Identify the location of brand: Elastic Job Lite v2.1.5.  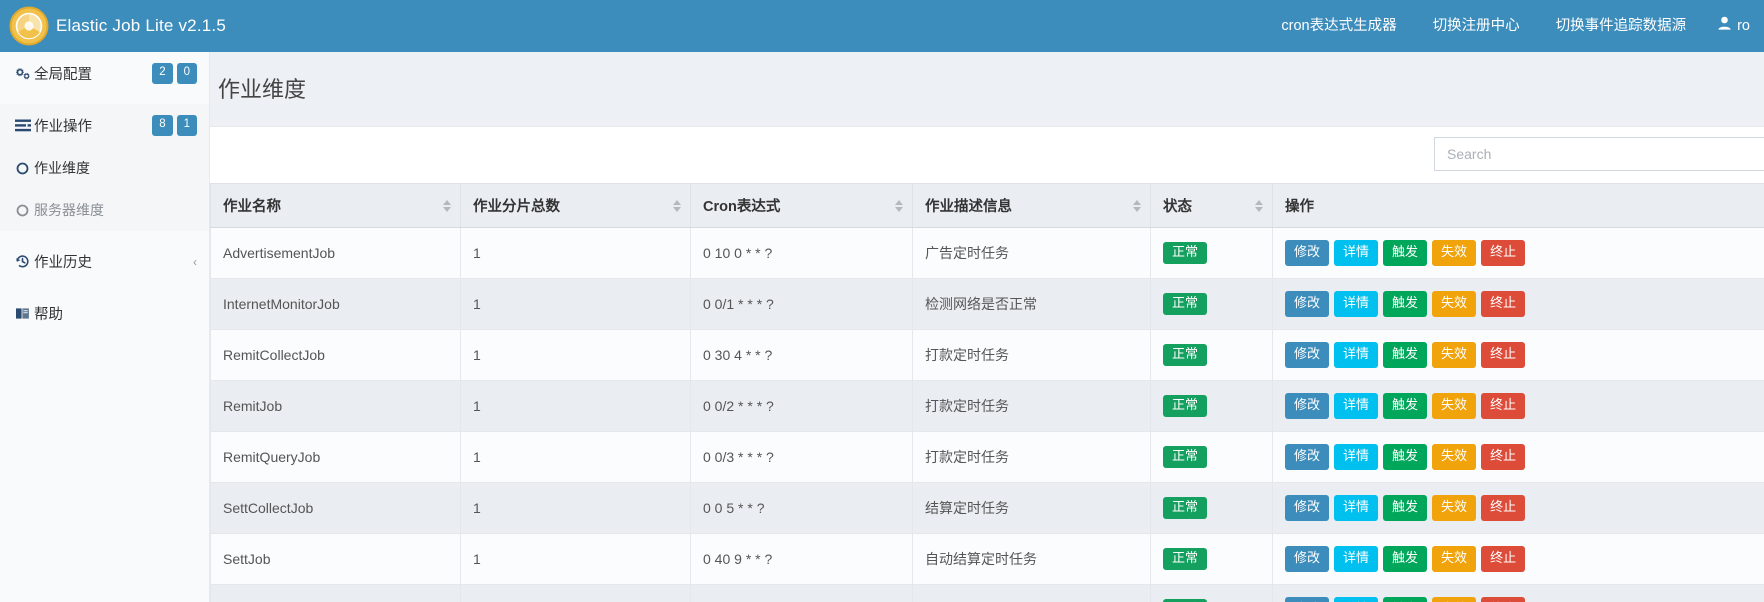
(113, 26).